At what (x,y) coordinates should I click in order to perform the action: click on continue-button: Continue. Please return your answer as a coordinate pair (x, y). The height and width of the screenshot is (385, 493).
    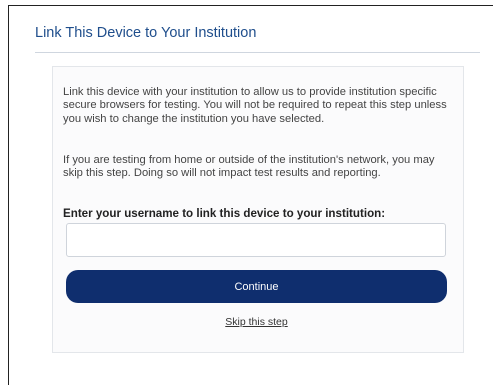
    Looking at the image, I should click on (256, 286).